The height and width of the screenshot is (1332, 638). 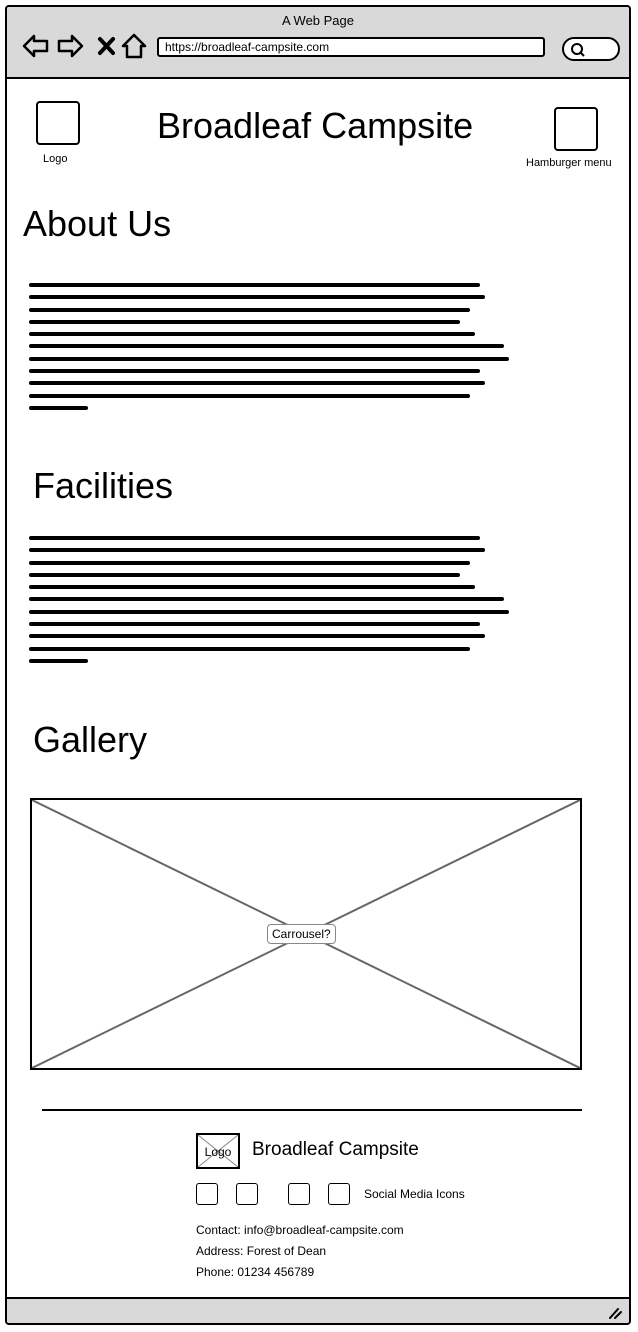 I want to click on hamburger-menu-label: Hamburger menu, so click(x=569, y=163).